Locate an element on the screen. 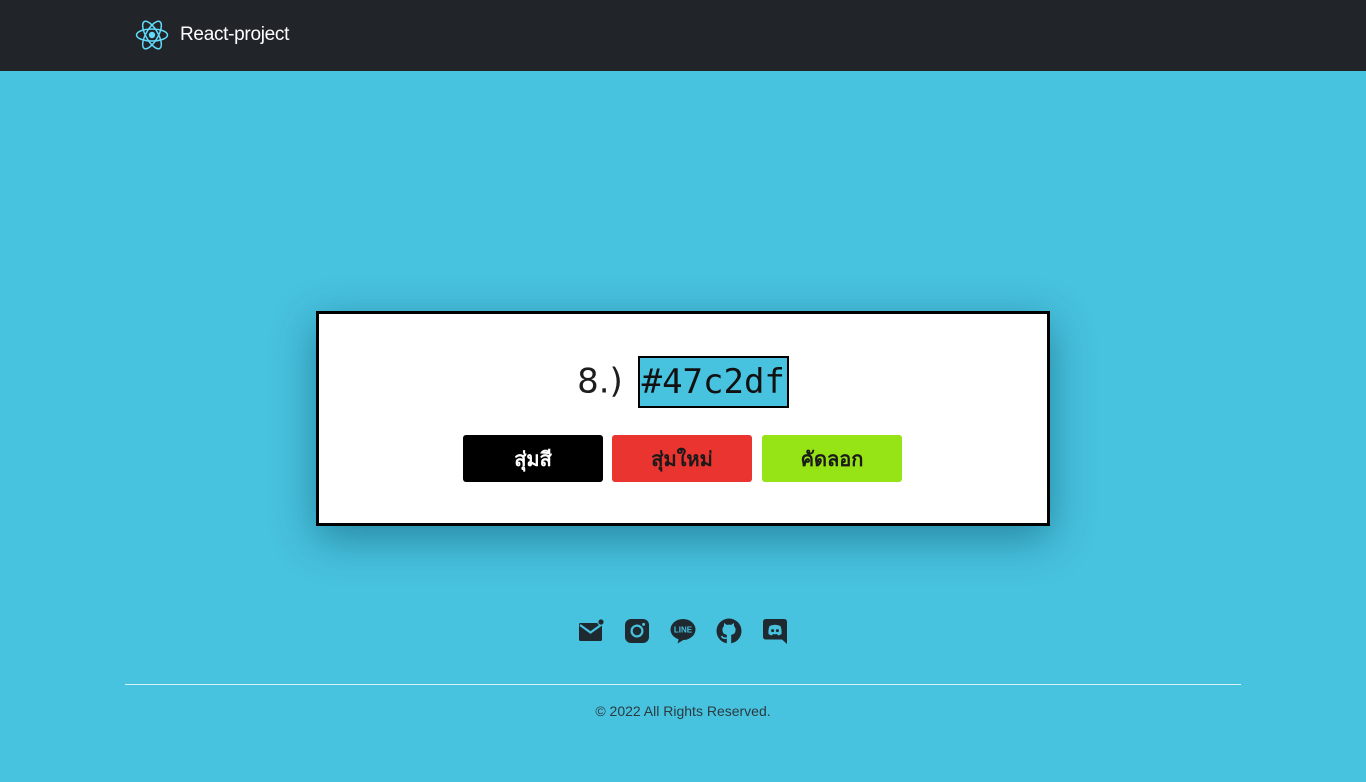 This screenshot has height=782, width=1366. github-link is located at coordinates (729, 631).